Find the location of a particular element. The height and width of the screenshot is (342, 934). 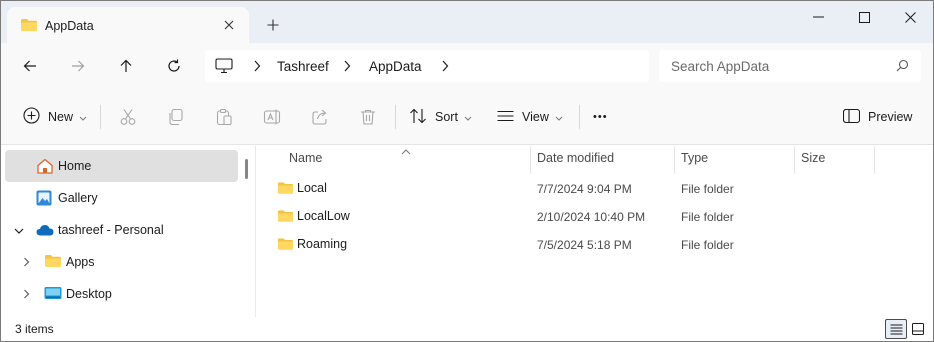

copy-icon is located at coordinates (176, 117).